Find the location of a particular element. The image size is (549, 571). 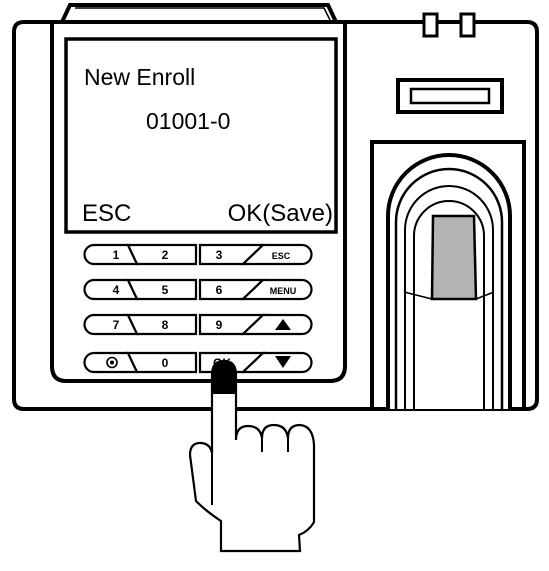

led-right-icon is located at coordinates (467, 25).